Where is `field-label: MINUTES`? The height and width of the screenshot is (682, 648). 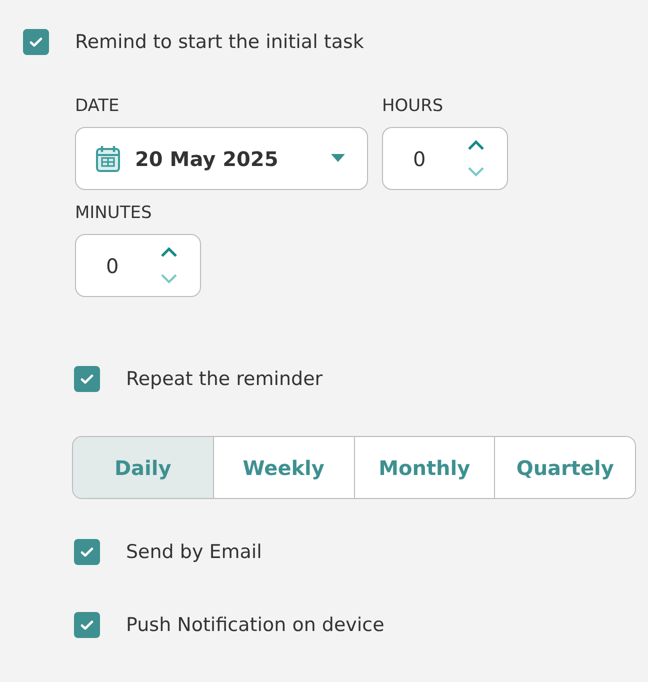
field-label: MINUTES is located at coordinates (114, 213).